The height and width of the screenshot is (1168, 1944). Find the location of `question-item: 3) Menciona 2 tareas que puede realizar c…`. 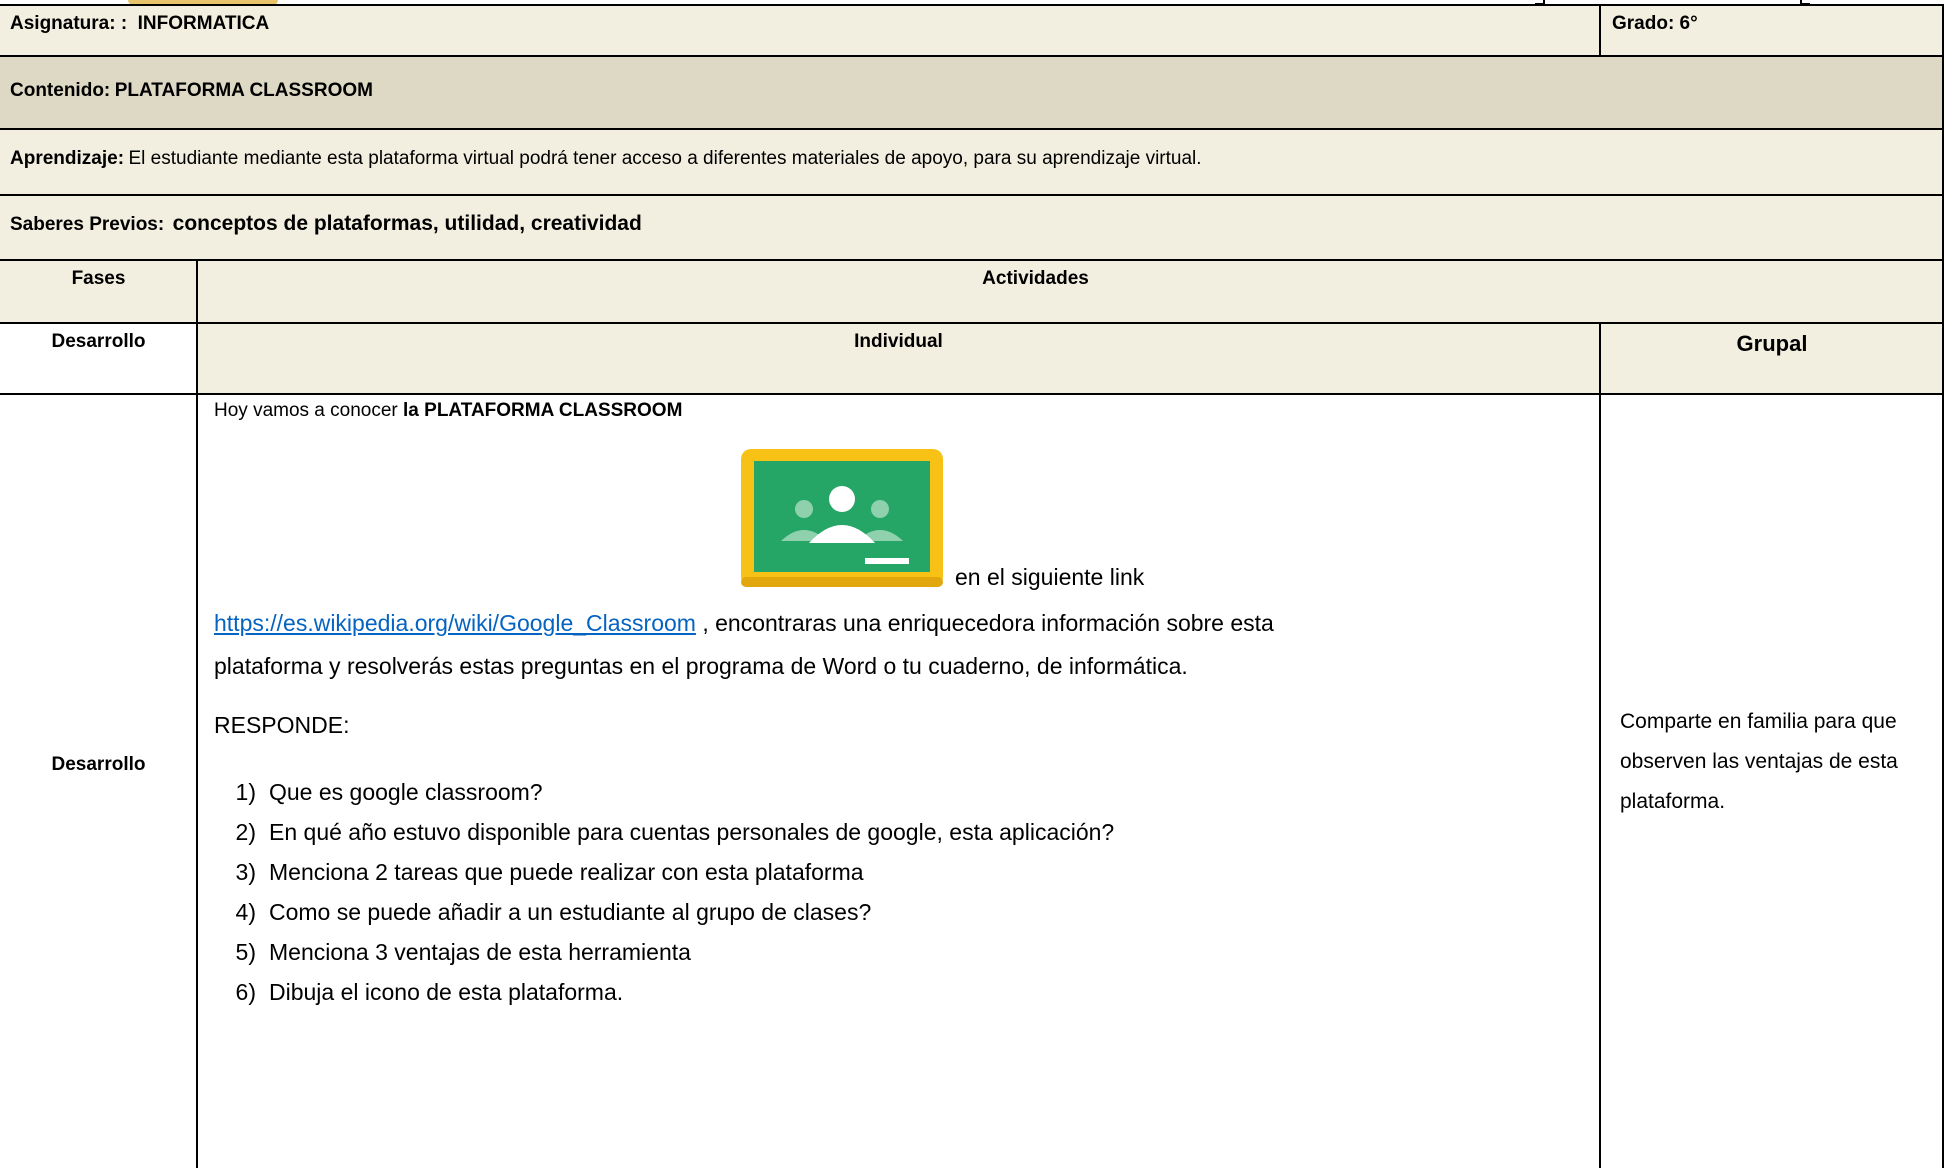

question-item: 3) Menciona 2 tareas que puede realizar c… is located at coordinates (549, 872).